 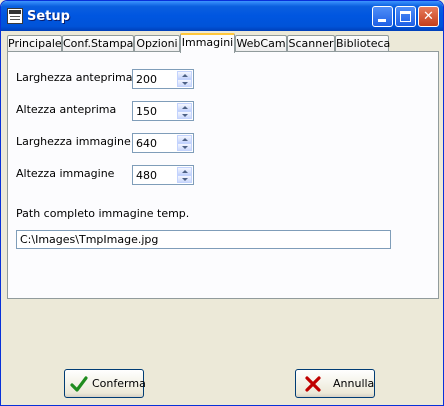 I want to click on tab-biblioteca: Biblioteca, so click(x=362, y=43).